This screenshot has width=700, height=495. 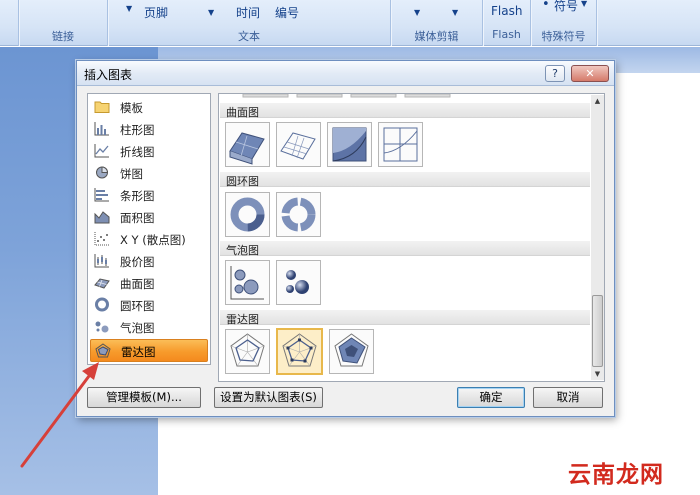 I want to click on scroll-down-icon: ▼, so click(x=597, y=374).